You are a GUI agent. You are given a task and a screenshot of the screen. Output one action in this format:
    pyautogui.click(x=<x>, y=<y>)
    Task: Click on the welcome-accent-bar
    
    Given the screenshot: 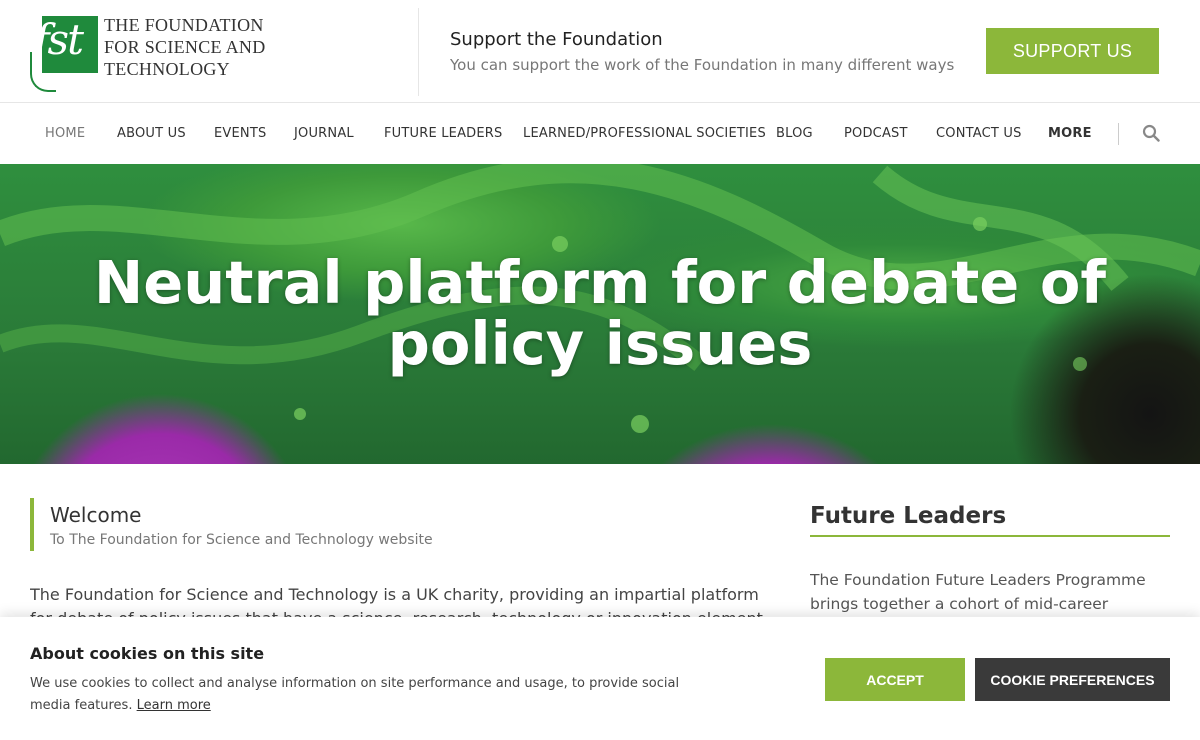 What is the action you would take?
    pyautogui.click(x=32, y=524)
    